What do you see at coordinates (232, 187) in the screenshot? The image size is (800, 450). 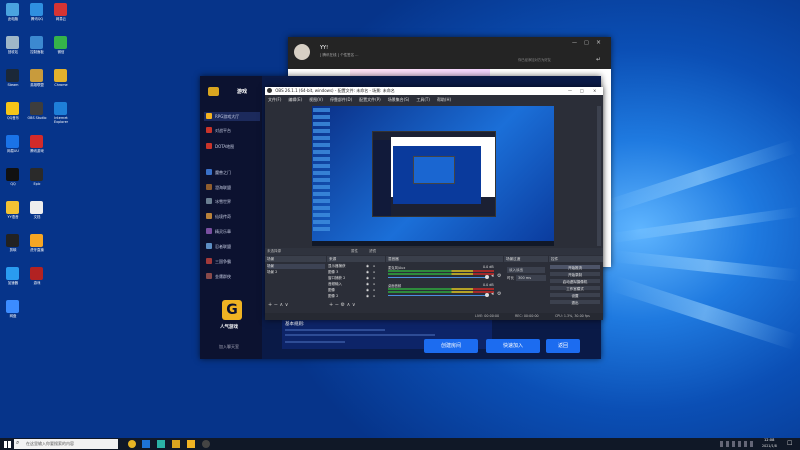 I see `sidebar-item: 澄海联盟` at bounding box center [232, 187].